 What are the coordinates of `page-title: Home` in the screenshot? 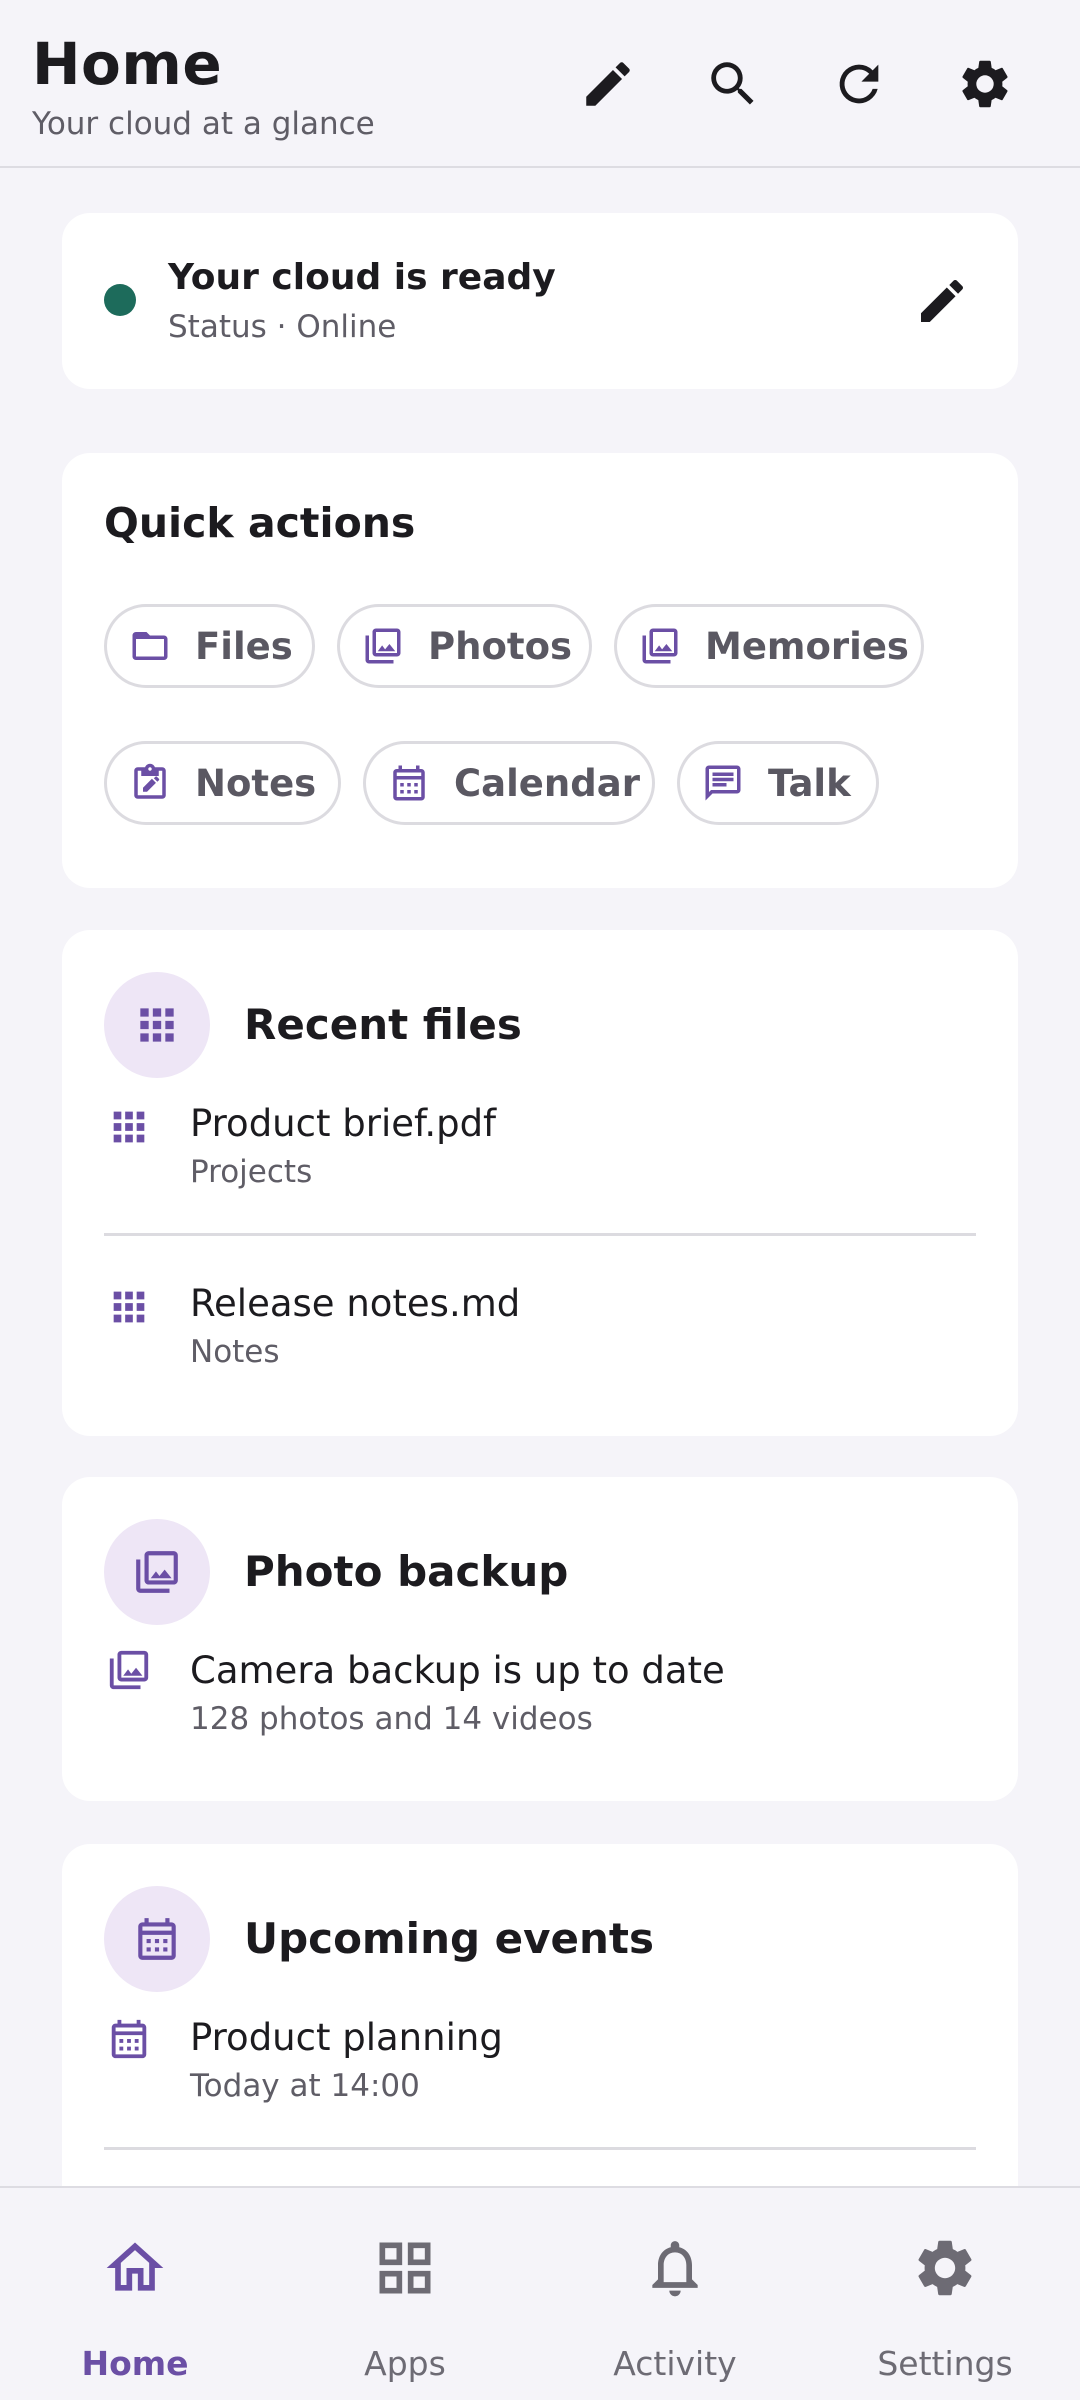 It's located at (127, 64).